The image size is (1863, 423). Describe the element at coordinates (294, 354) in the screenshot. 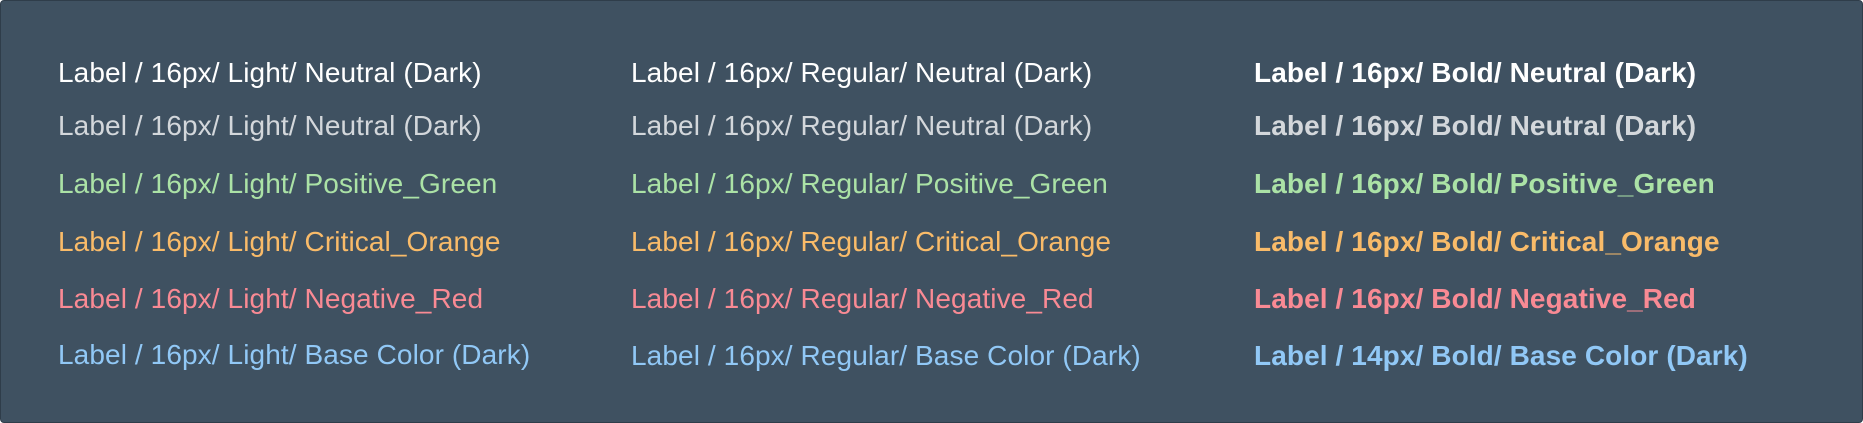

I see `label-light-base-color-dark: Label / 16px/ Light/ Base Color (Dark)` at that location.